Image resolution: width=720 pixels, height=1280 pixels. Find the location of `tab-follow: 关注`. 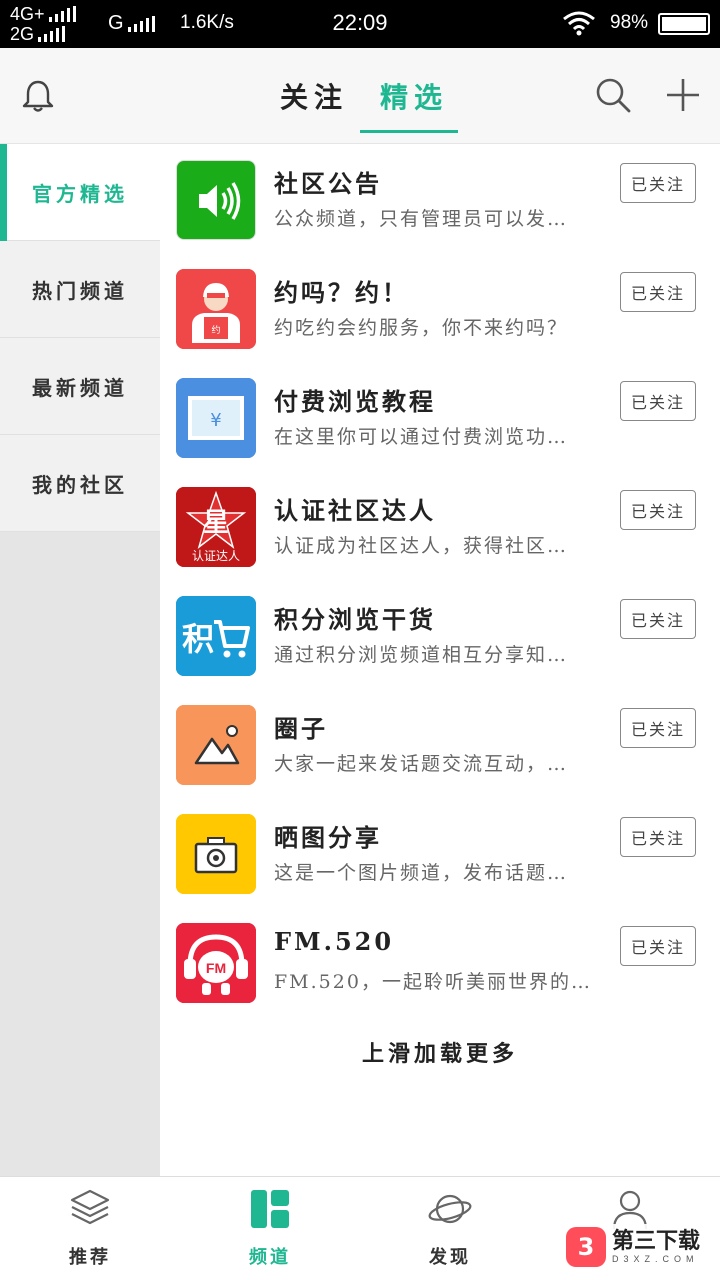

tab-follow: 关注 is located at coordinates (314, 96).